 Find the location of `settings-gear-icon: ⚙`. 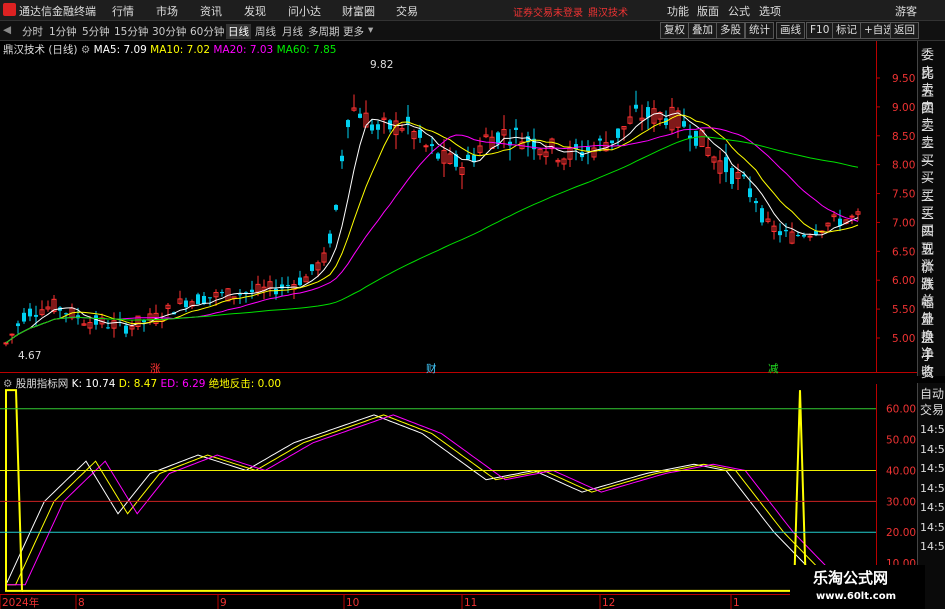

settings-gear-icon: ⚙ is located at coordinates (85, 50).